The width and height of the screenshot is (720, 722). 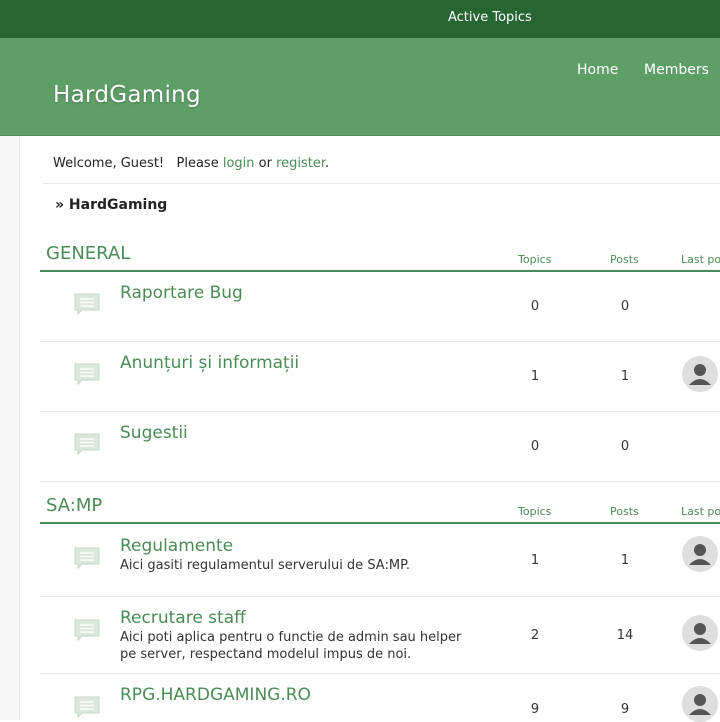 I want to click on category-title: GENERAL, so click(x=88, y=253).